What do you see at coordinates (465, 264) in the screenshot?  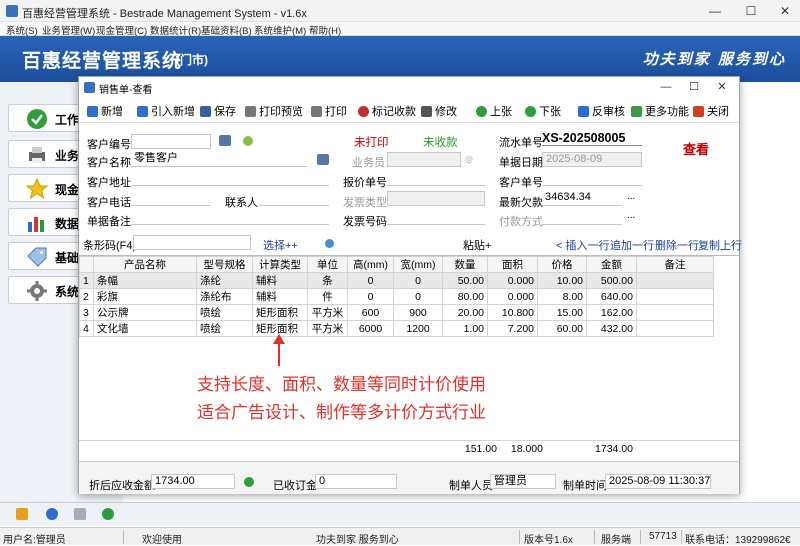 I see `column-header: 数量` at bounding box center [465, 264].